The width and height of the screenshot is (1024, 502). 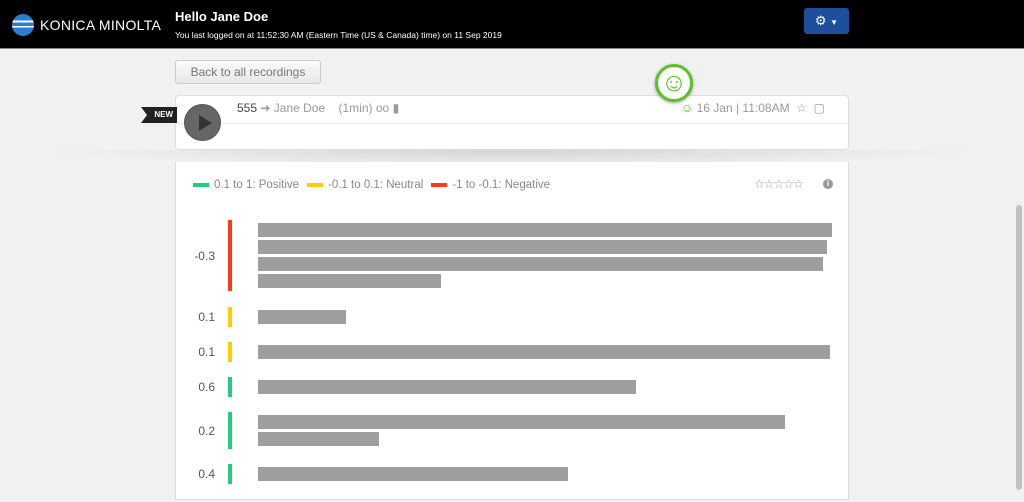 What do you see at coordinates (246, 185) in the screenshot?
I see `legend-positive: 0.1 to 1: Positive` at bounding box center [246, 185].